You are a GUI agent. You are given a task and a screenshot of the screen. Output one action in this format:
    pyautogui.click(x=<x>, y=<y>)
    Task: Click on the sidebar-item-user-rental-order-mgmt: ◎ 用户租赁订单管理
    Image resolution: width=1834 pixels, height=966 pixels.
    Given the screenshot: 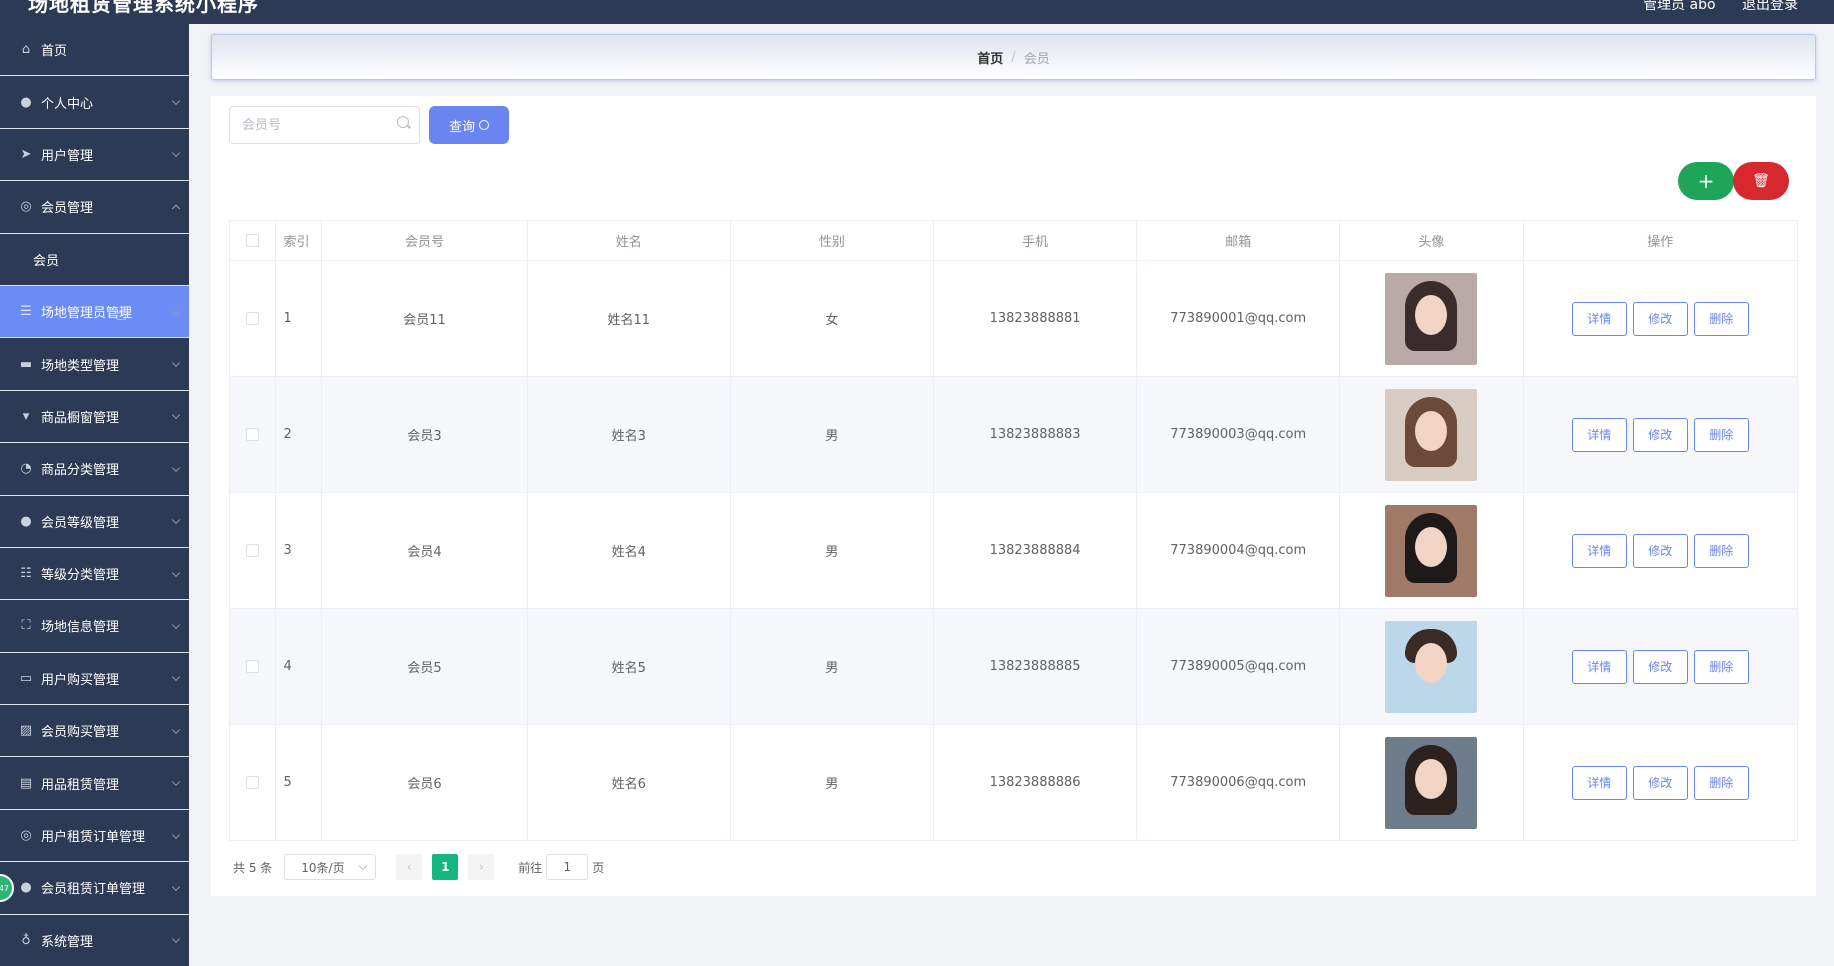 What is the action you would take?
    pyautogui.click(x=94, y=836)
    